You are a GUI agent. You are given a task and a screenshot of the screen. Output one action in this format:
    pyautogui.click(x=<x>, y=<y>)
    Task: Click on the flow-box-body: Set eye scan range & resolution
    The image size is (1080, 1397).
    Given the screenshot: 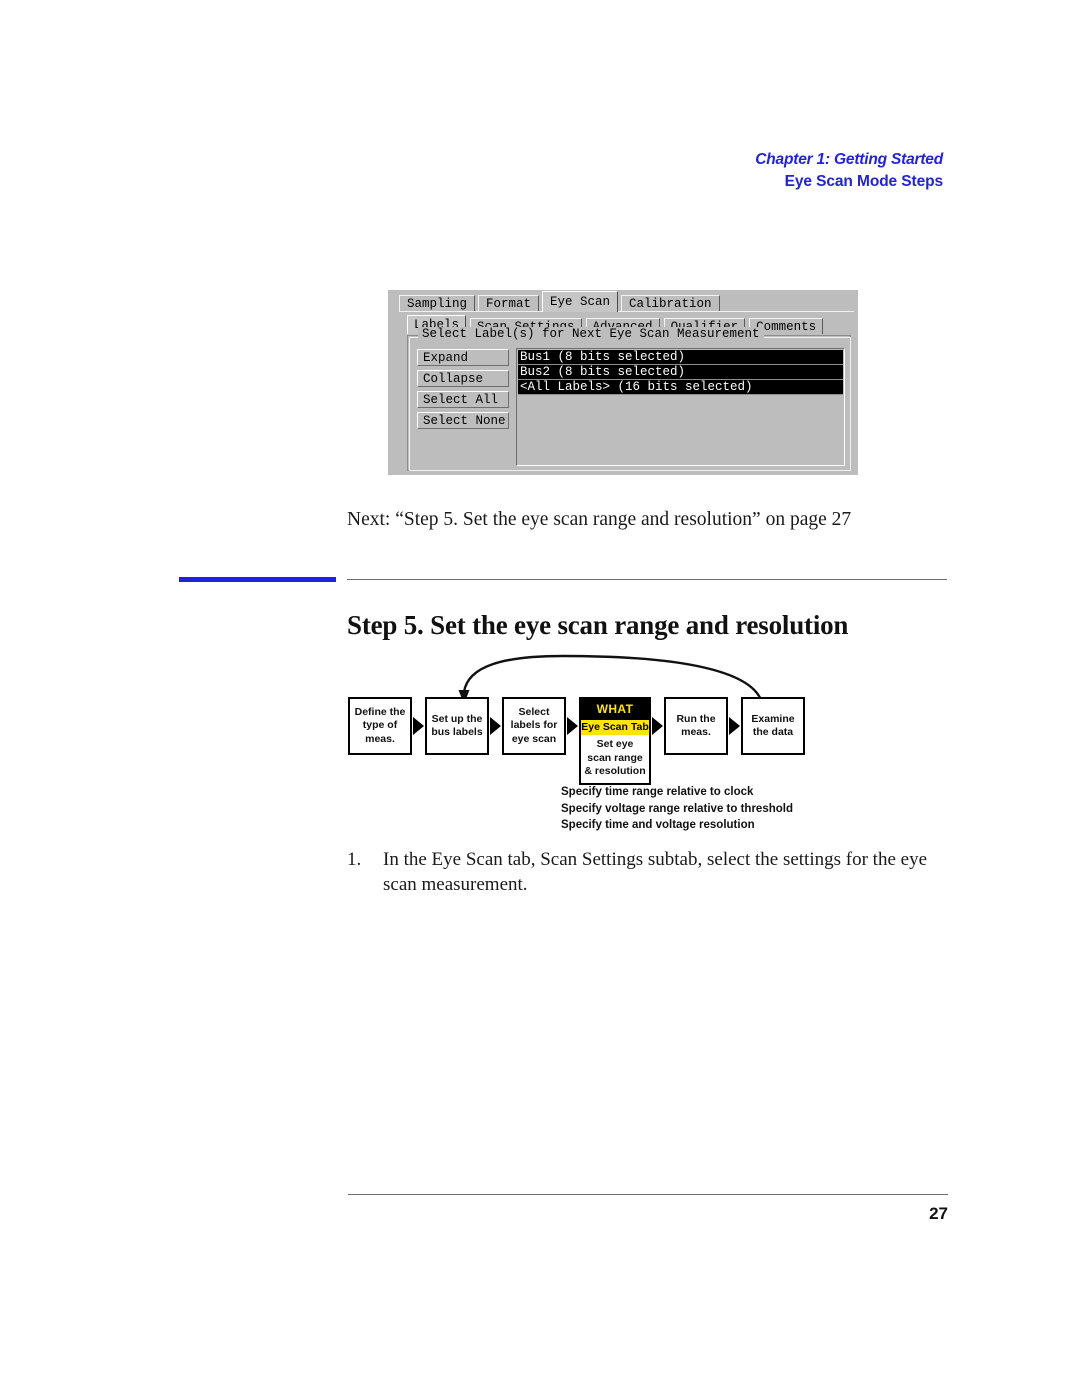 What is the action you would take?
    pyautogui.click(x=615, y=758)
    